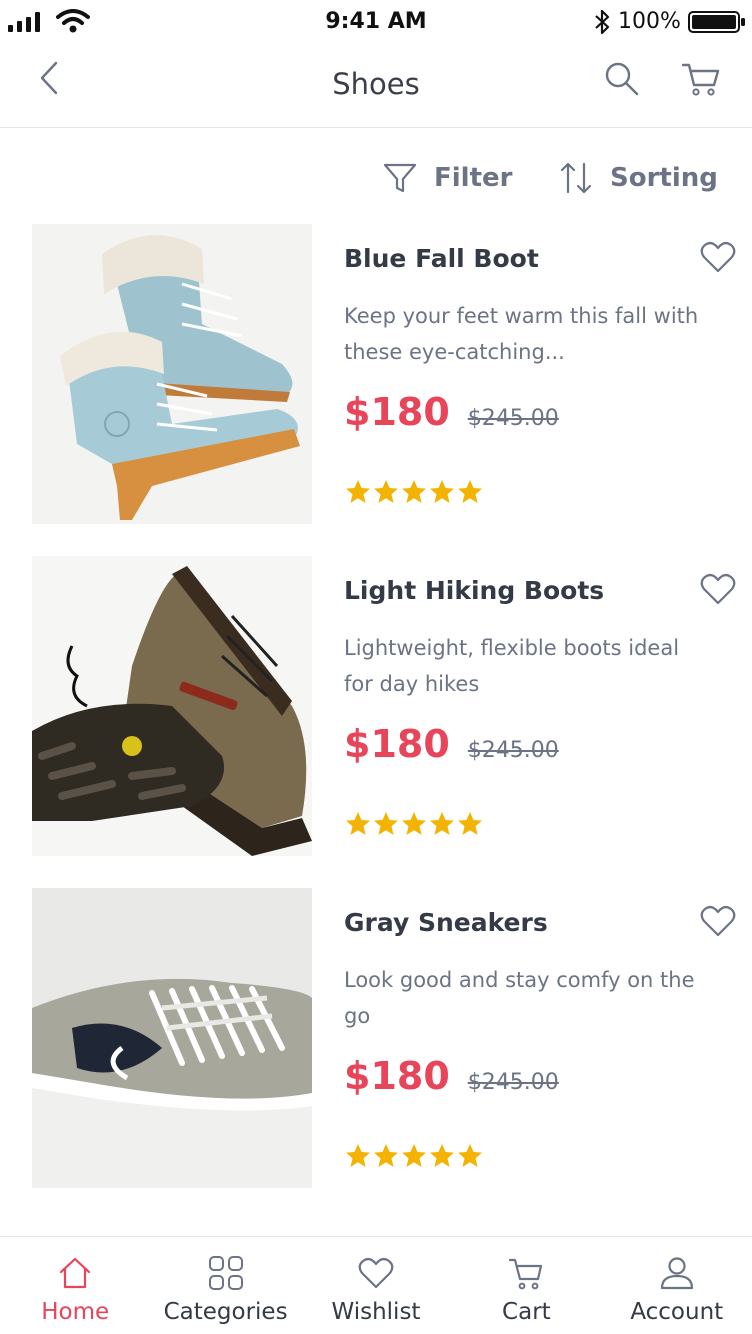 The image size is (752, 1334). What do you see at coordinates (664, 178) in the screenshot?
I see `sorting-label: Sorting` at bounding box center [664, 178].